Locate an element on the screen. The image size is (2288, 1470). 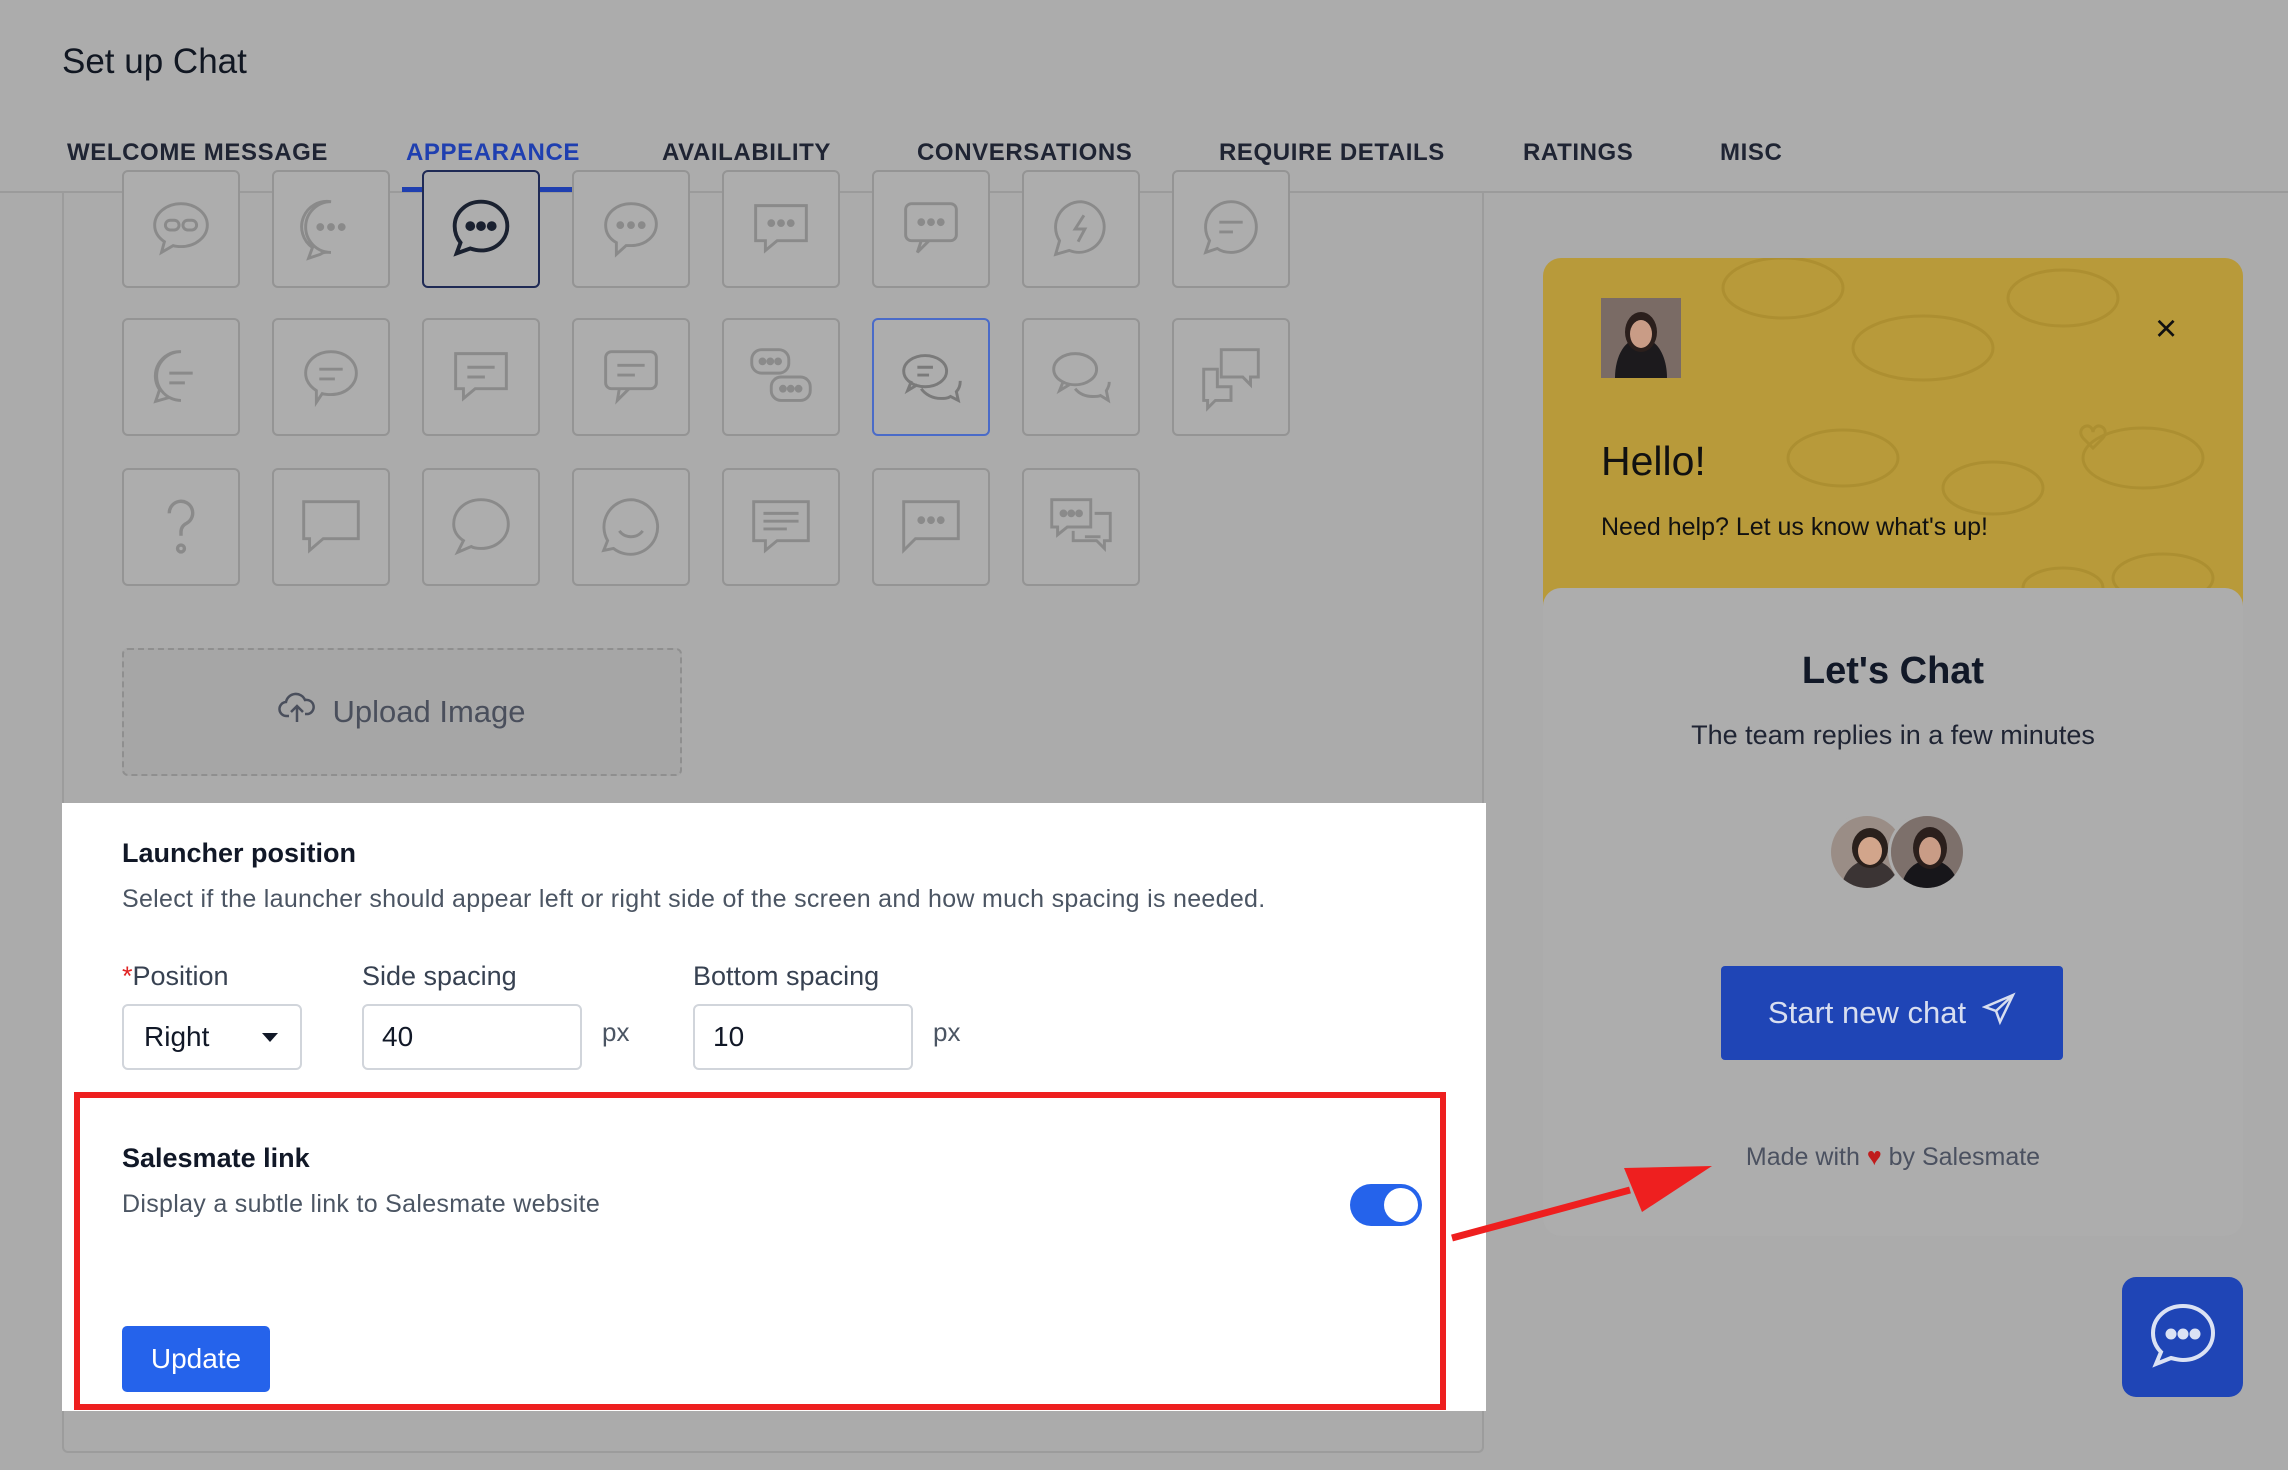
required-mark: * is located at coordinates (127, 976).